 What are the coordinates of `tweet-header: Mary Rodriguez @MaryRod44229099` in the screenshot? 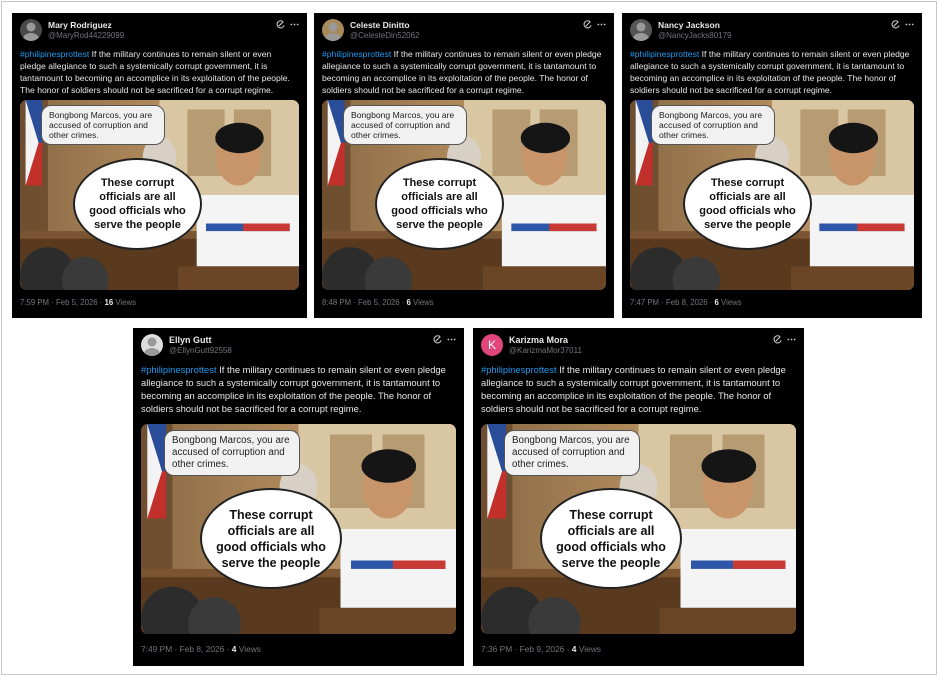 It's located at (159, 32).